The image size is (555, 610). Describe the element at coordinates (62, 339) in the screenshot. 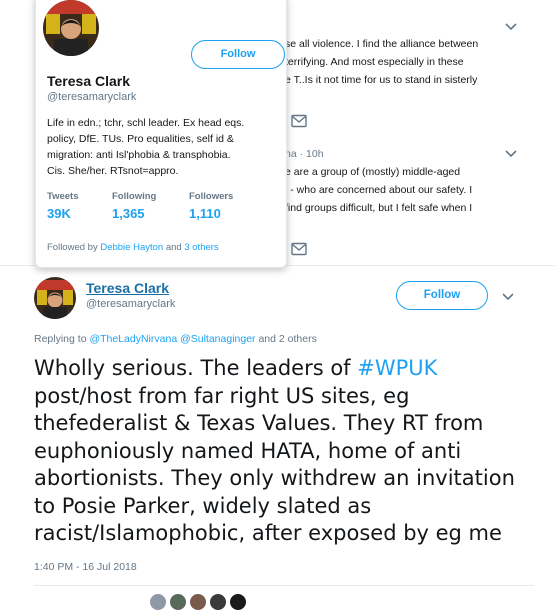

I see `replying-prefix: Replying to` at that location.